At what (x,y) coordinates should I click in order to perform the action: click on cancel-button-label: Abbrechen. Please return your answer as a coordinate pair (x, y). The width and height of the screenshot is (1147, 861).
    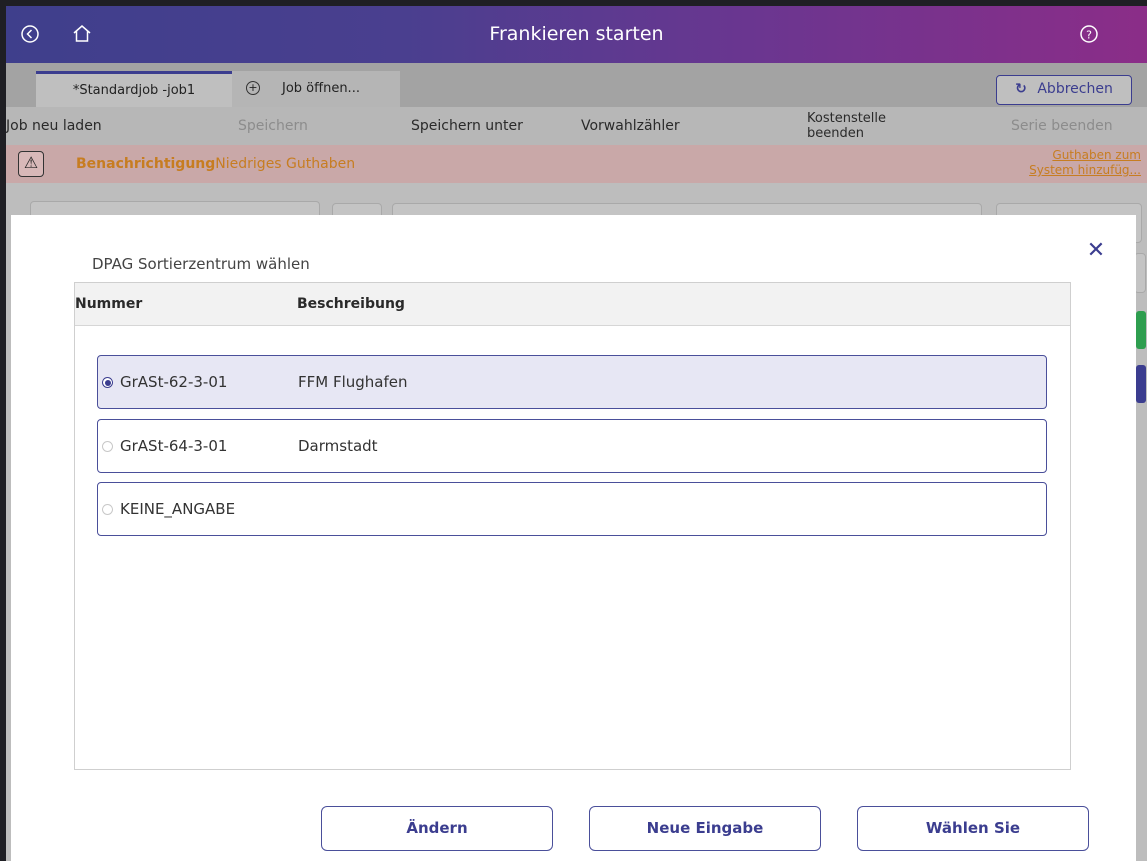
    Looking at the image, I should click on (1075, 89).